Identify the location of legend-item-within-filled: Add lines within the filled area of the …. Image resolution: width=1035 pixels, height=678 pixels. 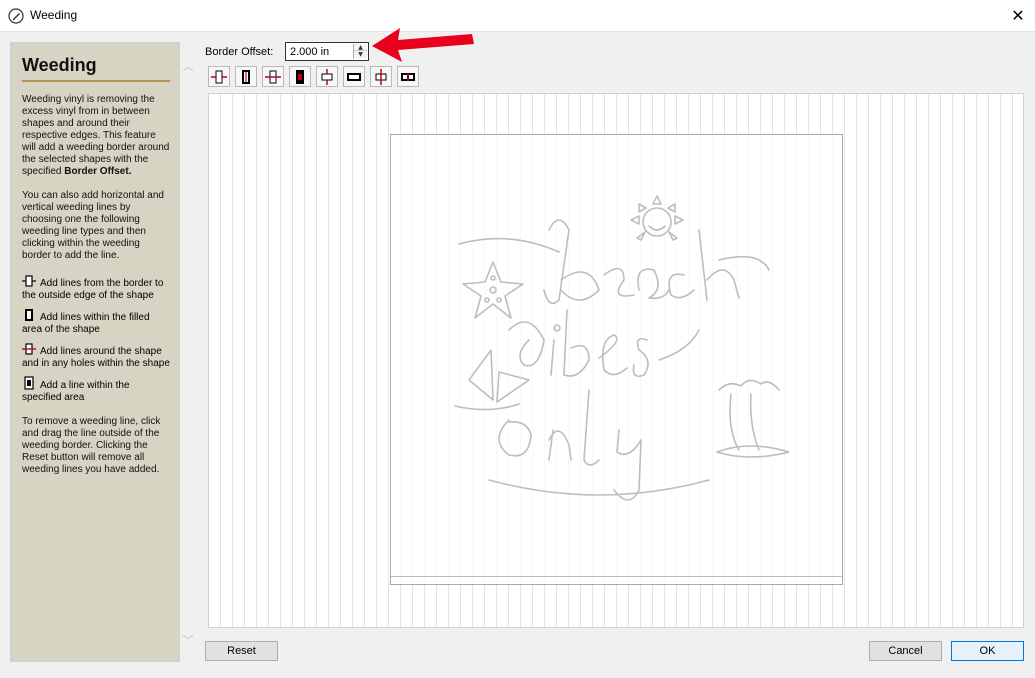
(96, 322).